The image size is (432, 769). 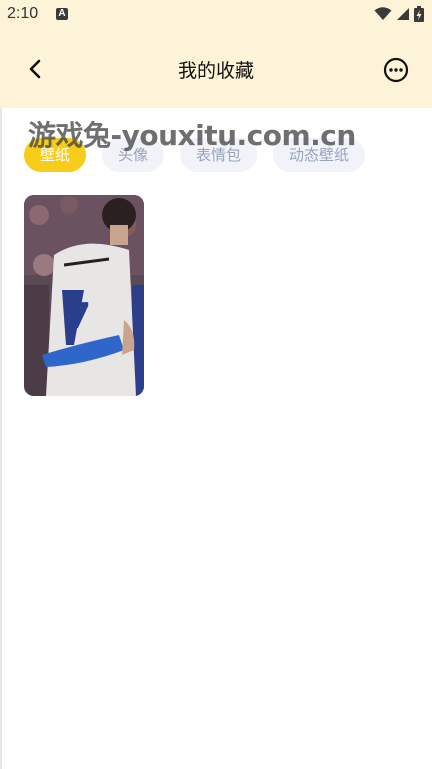 What do you see at coordinates (419, 14) in the screenshot?
I see `battery-charging-icon` at bounding box center [419, 14].